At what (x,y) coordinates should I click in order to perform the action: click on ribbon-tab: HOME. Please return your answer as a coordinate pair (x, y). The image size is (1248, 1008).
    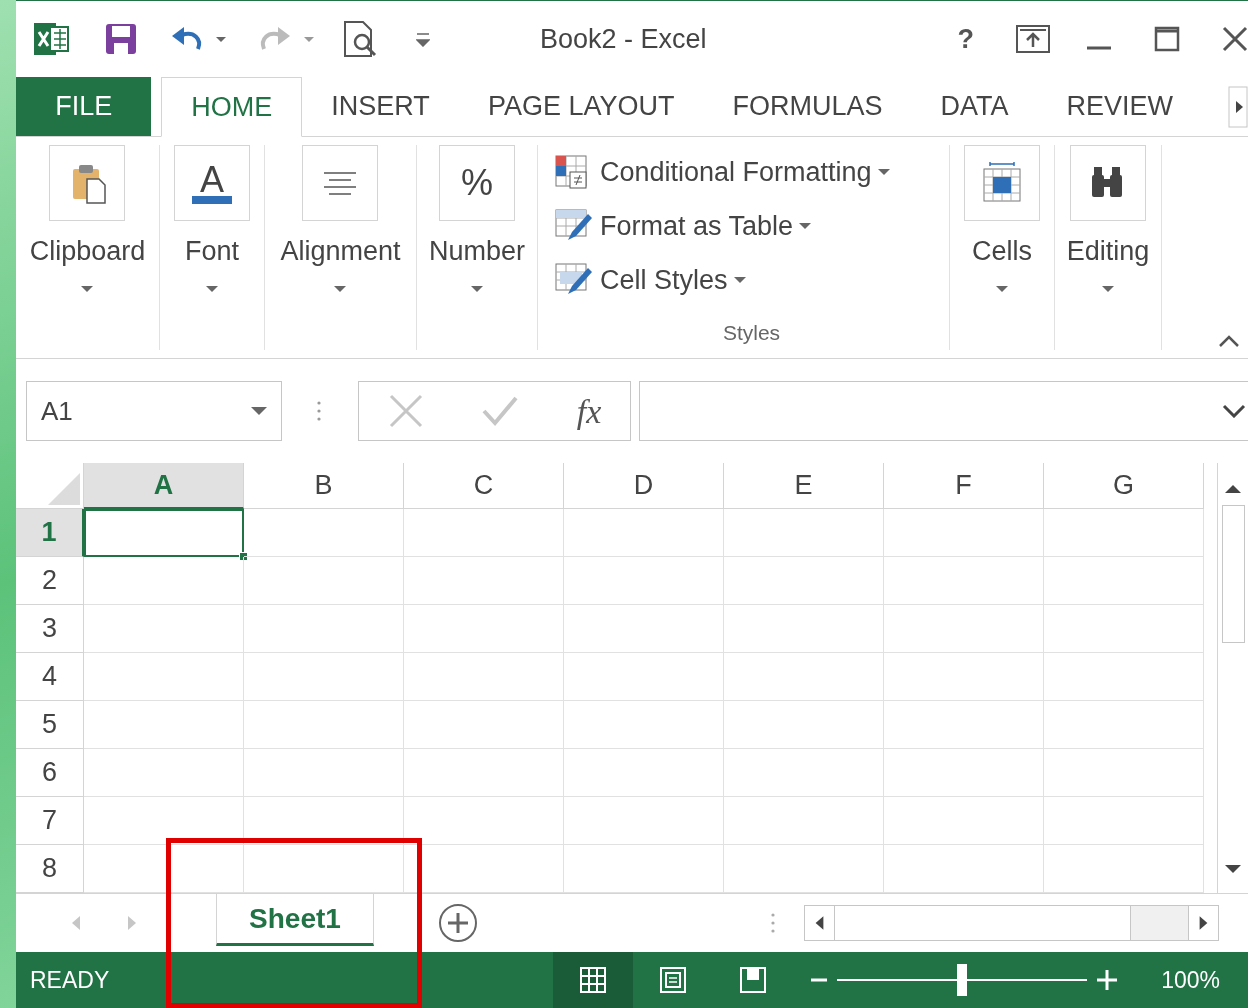
    Looking at the image, I should click on (232, 107).